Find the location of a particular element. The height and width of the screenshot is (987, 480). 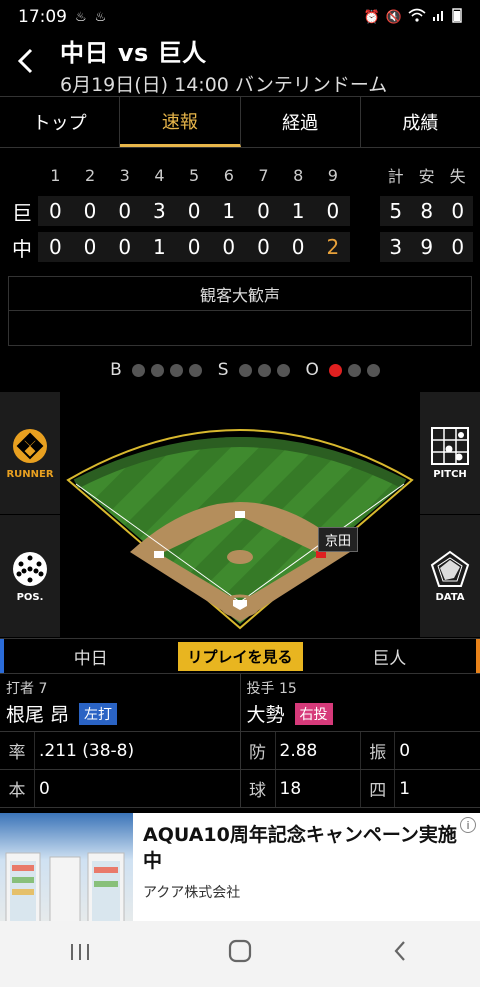

away-team-color is located at coordinates (478, 656).